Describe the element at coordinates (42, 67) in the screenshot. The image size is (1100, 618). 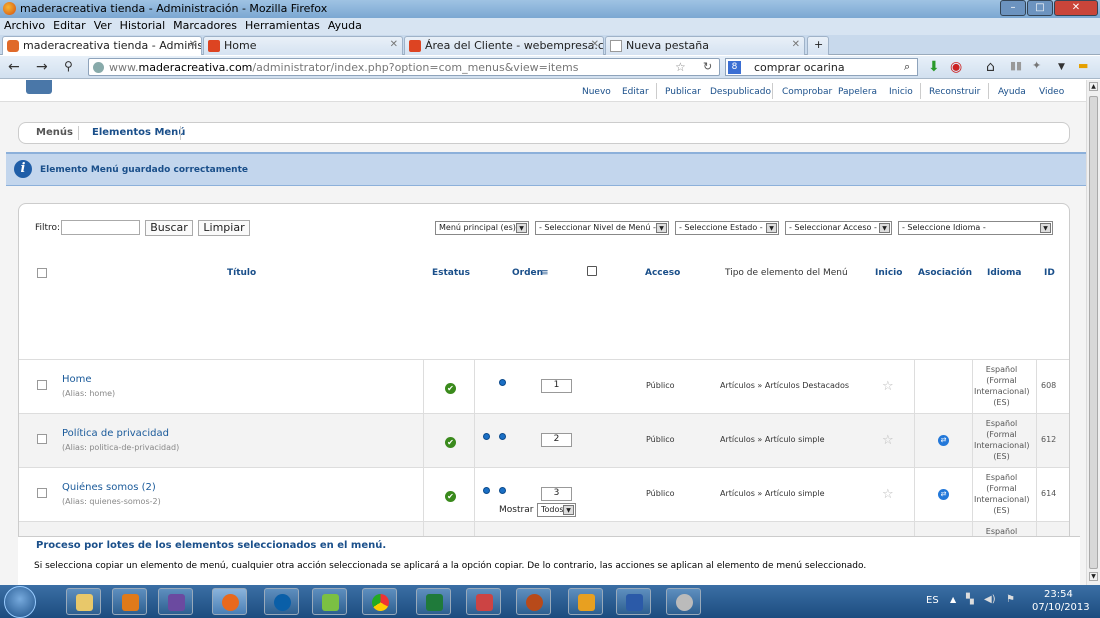
I see `forward-icon: →` at that location.